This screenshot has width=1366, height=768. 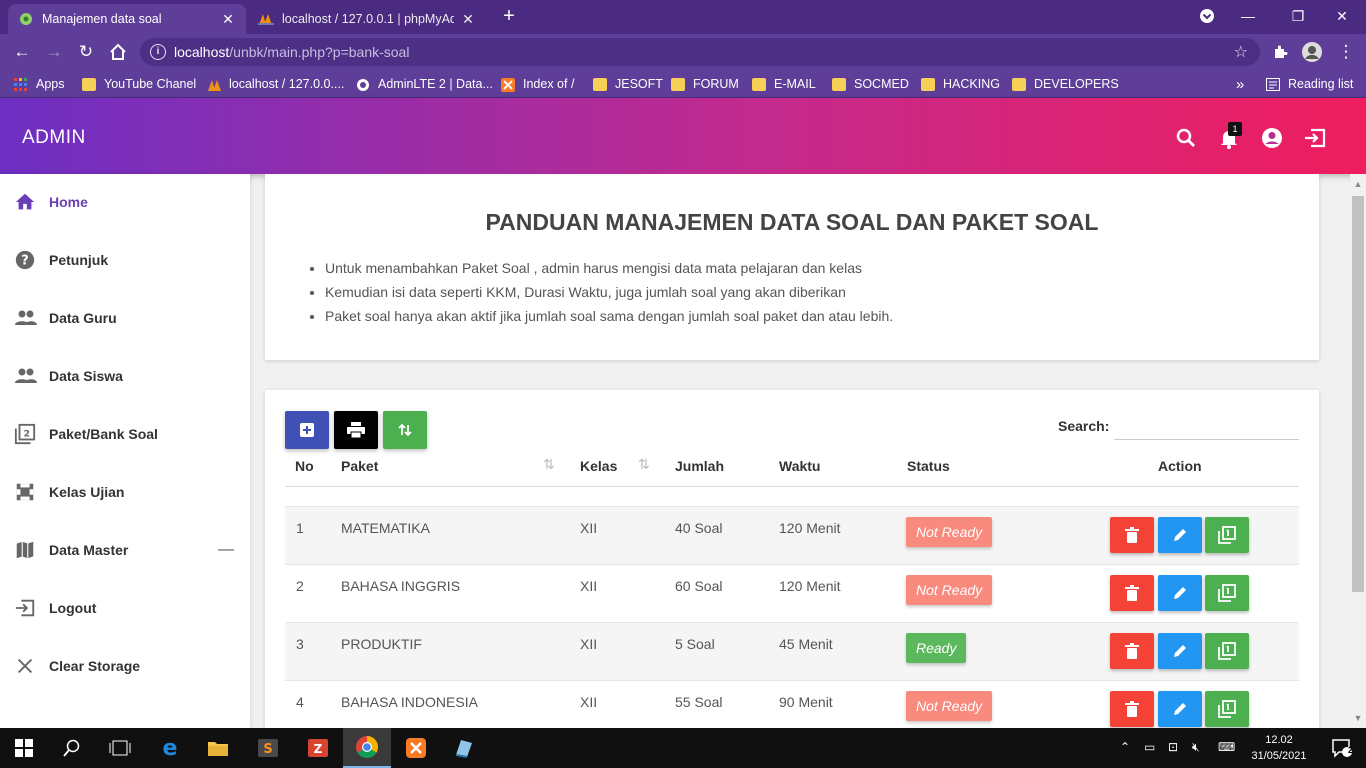 I want to click on svg-text: S, so click(x=267, y=749).